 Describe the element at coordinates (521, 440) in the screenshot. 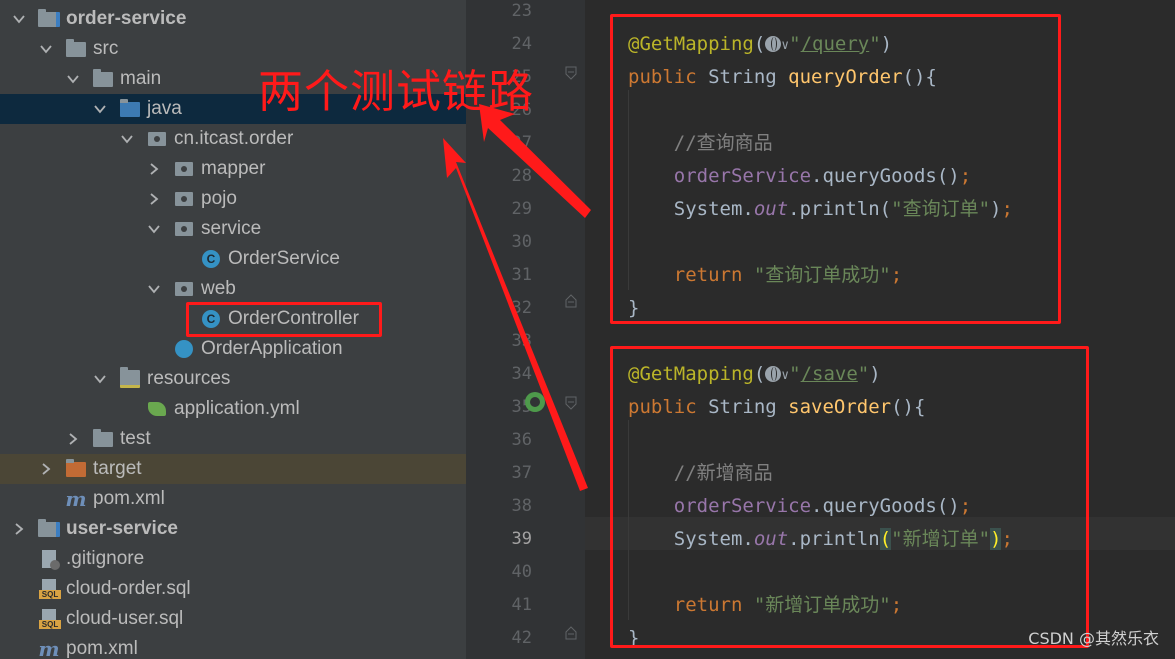

I see `line-number: 36` at that location.